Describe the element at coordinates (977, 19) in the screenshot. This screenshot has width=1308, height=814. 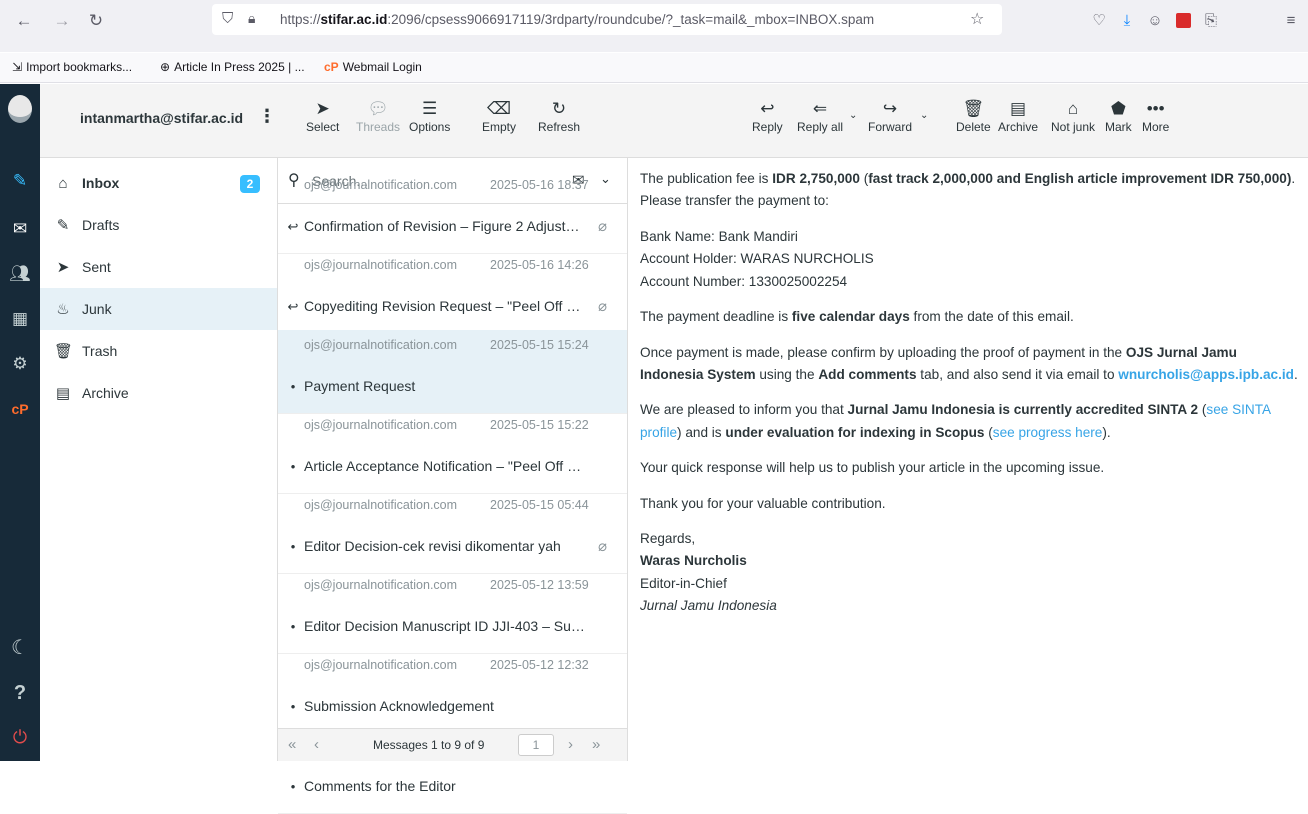
I see `bookmark-star-icon: ☆` at that location.